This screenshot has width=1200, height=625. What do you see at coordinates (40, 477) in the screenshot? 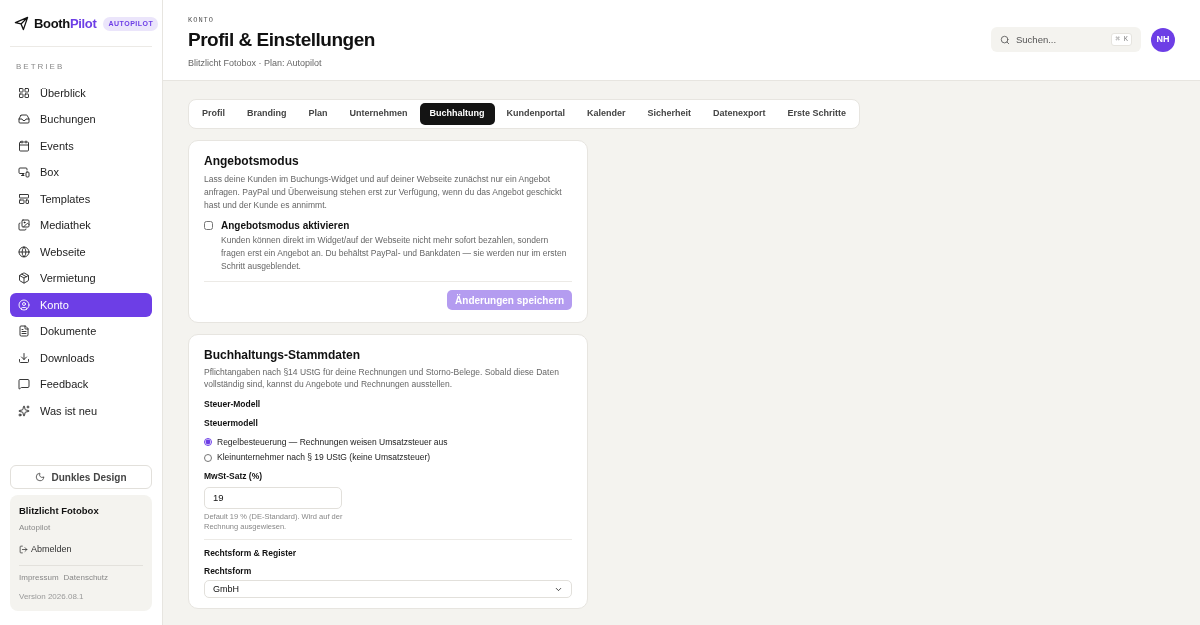
I see `moon-icon` at bounding box center [40, 477].